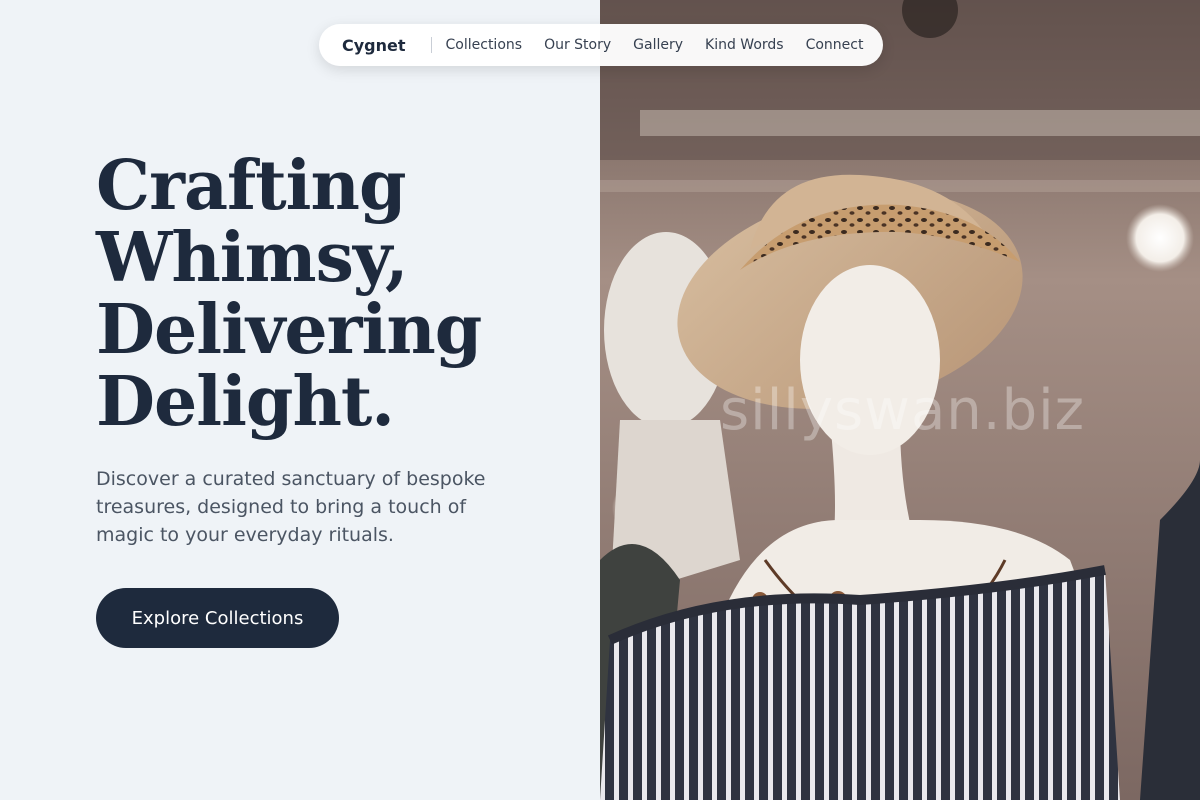 The image size is (1200, 800). I want to click on explore-collections-button: Explore Collections, so click(217, 618).